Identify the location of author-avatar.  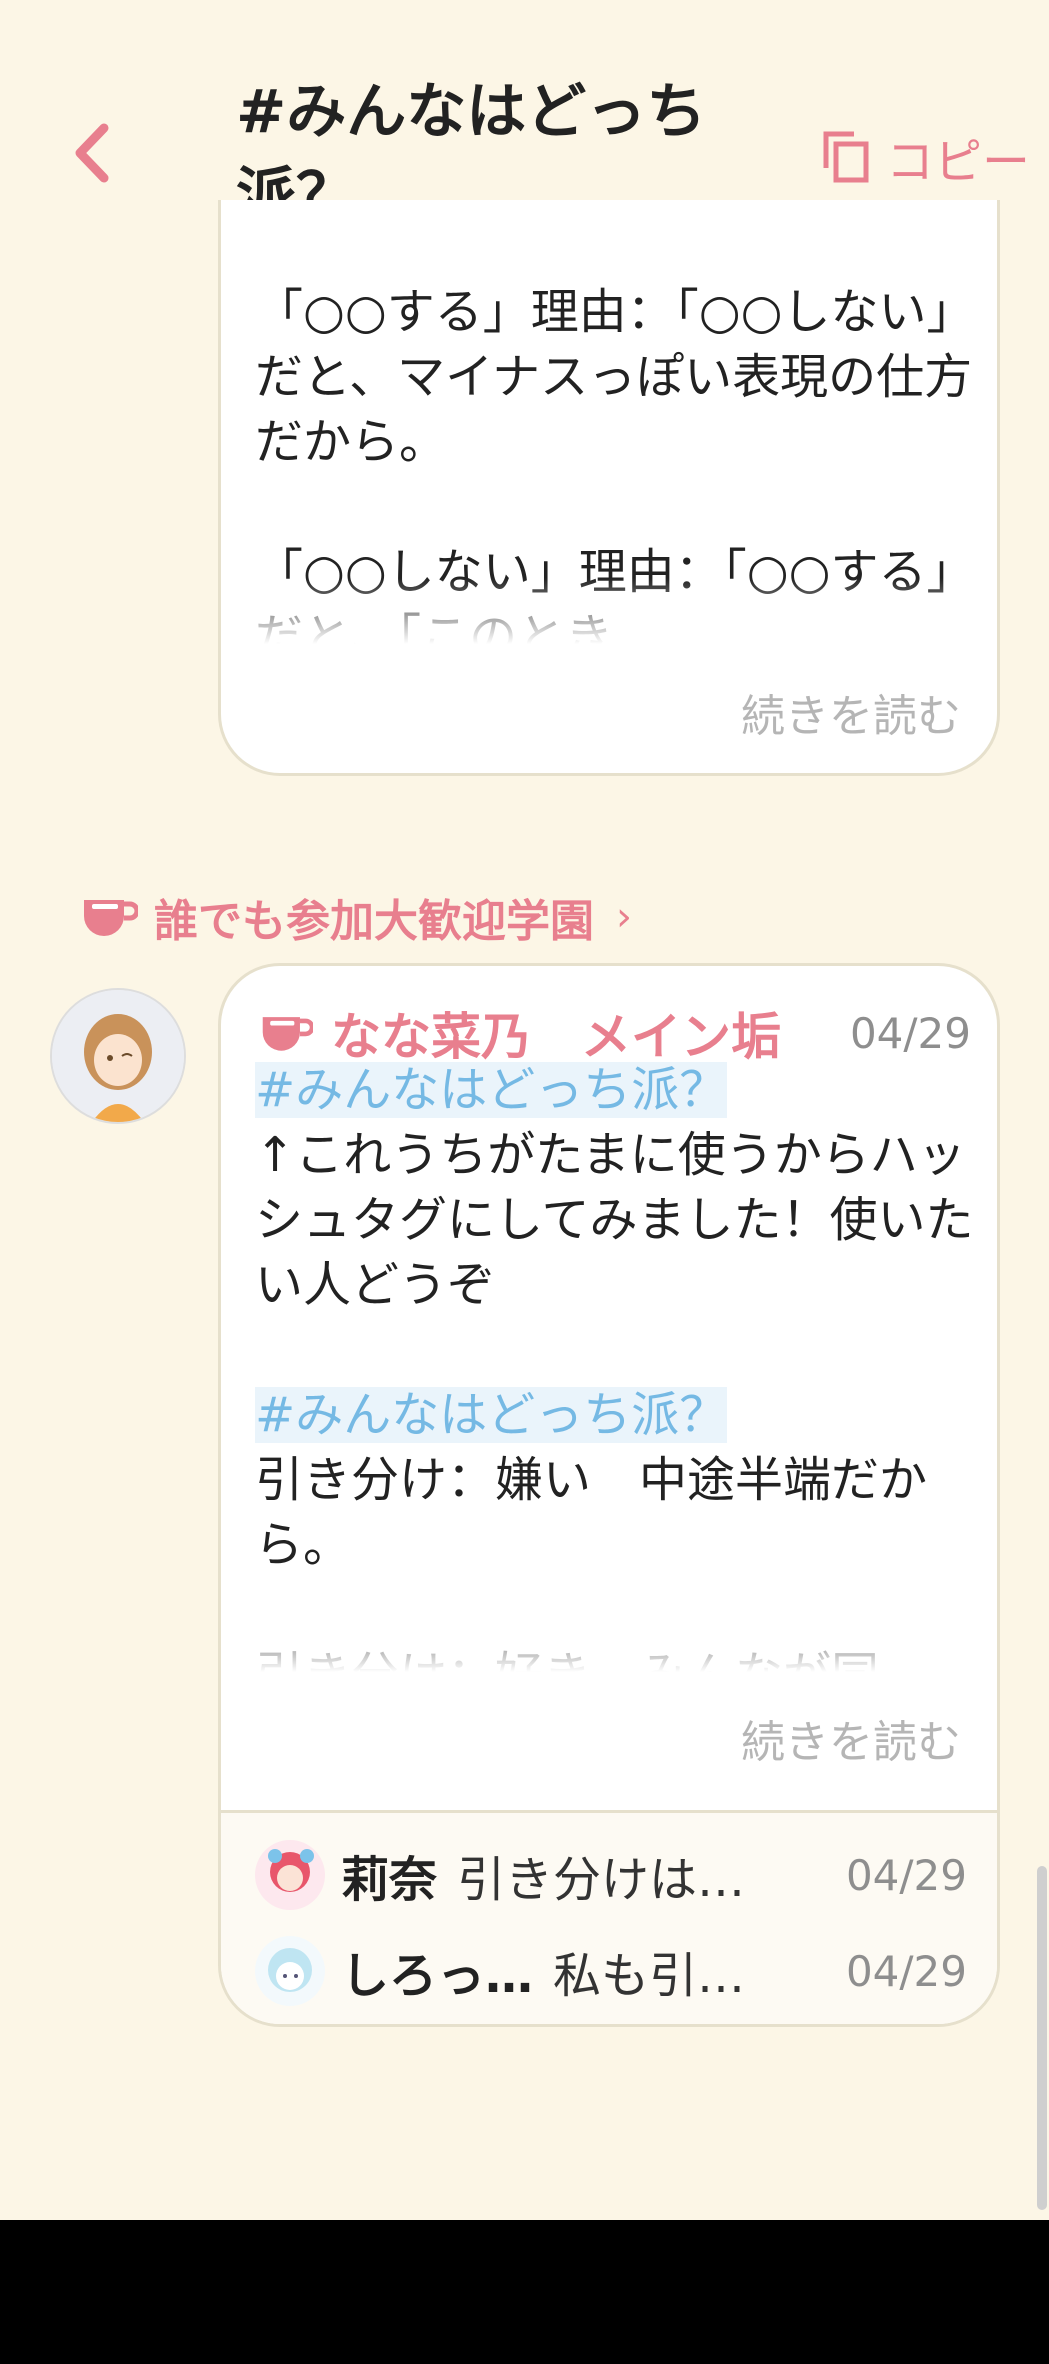
(118, 1056).